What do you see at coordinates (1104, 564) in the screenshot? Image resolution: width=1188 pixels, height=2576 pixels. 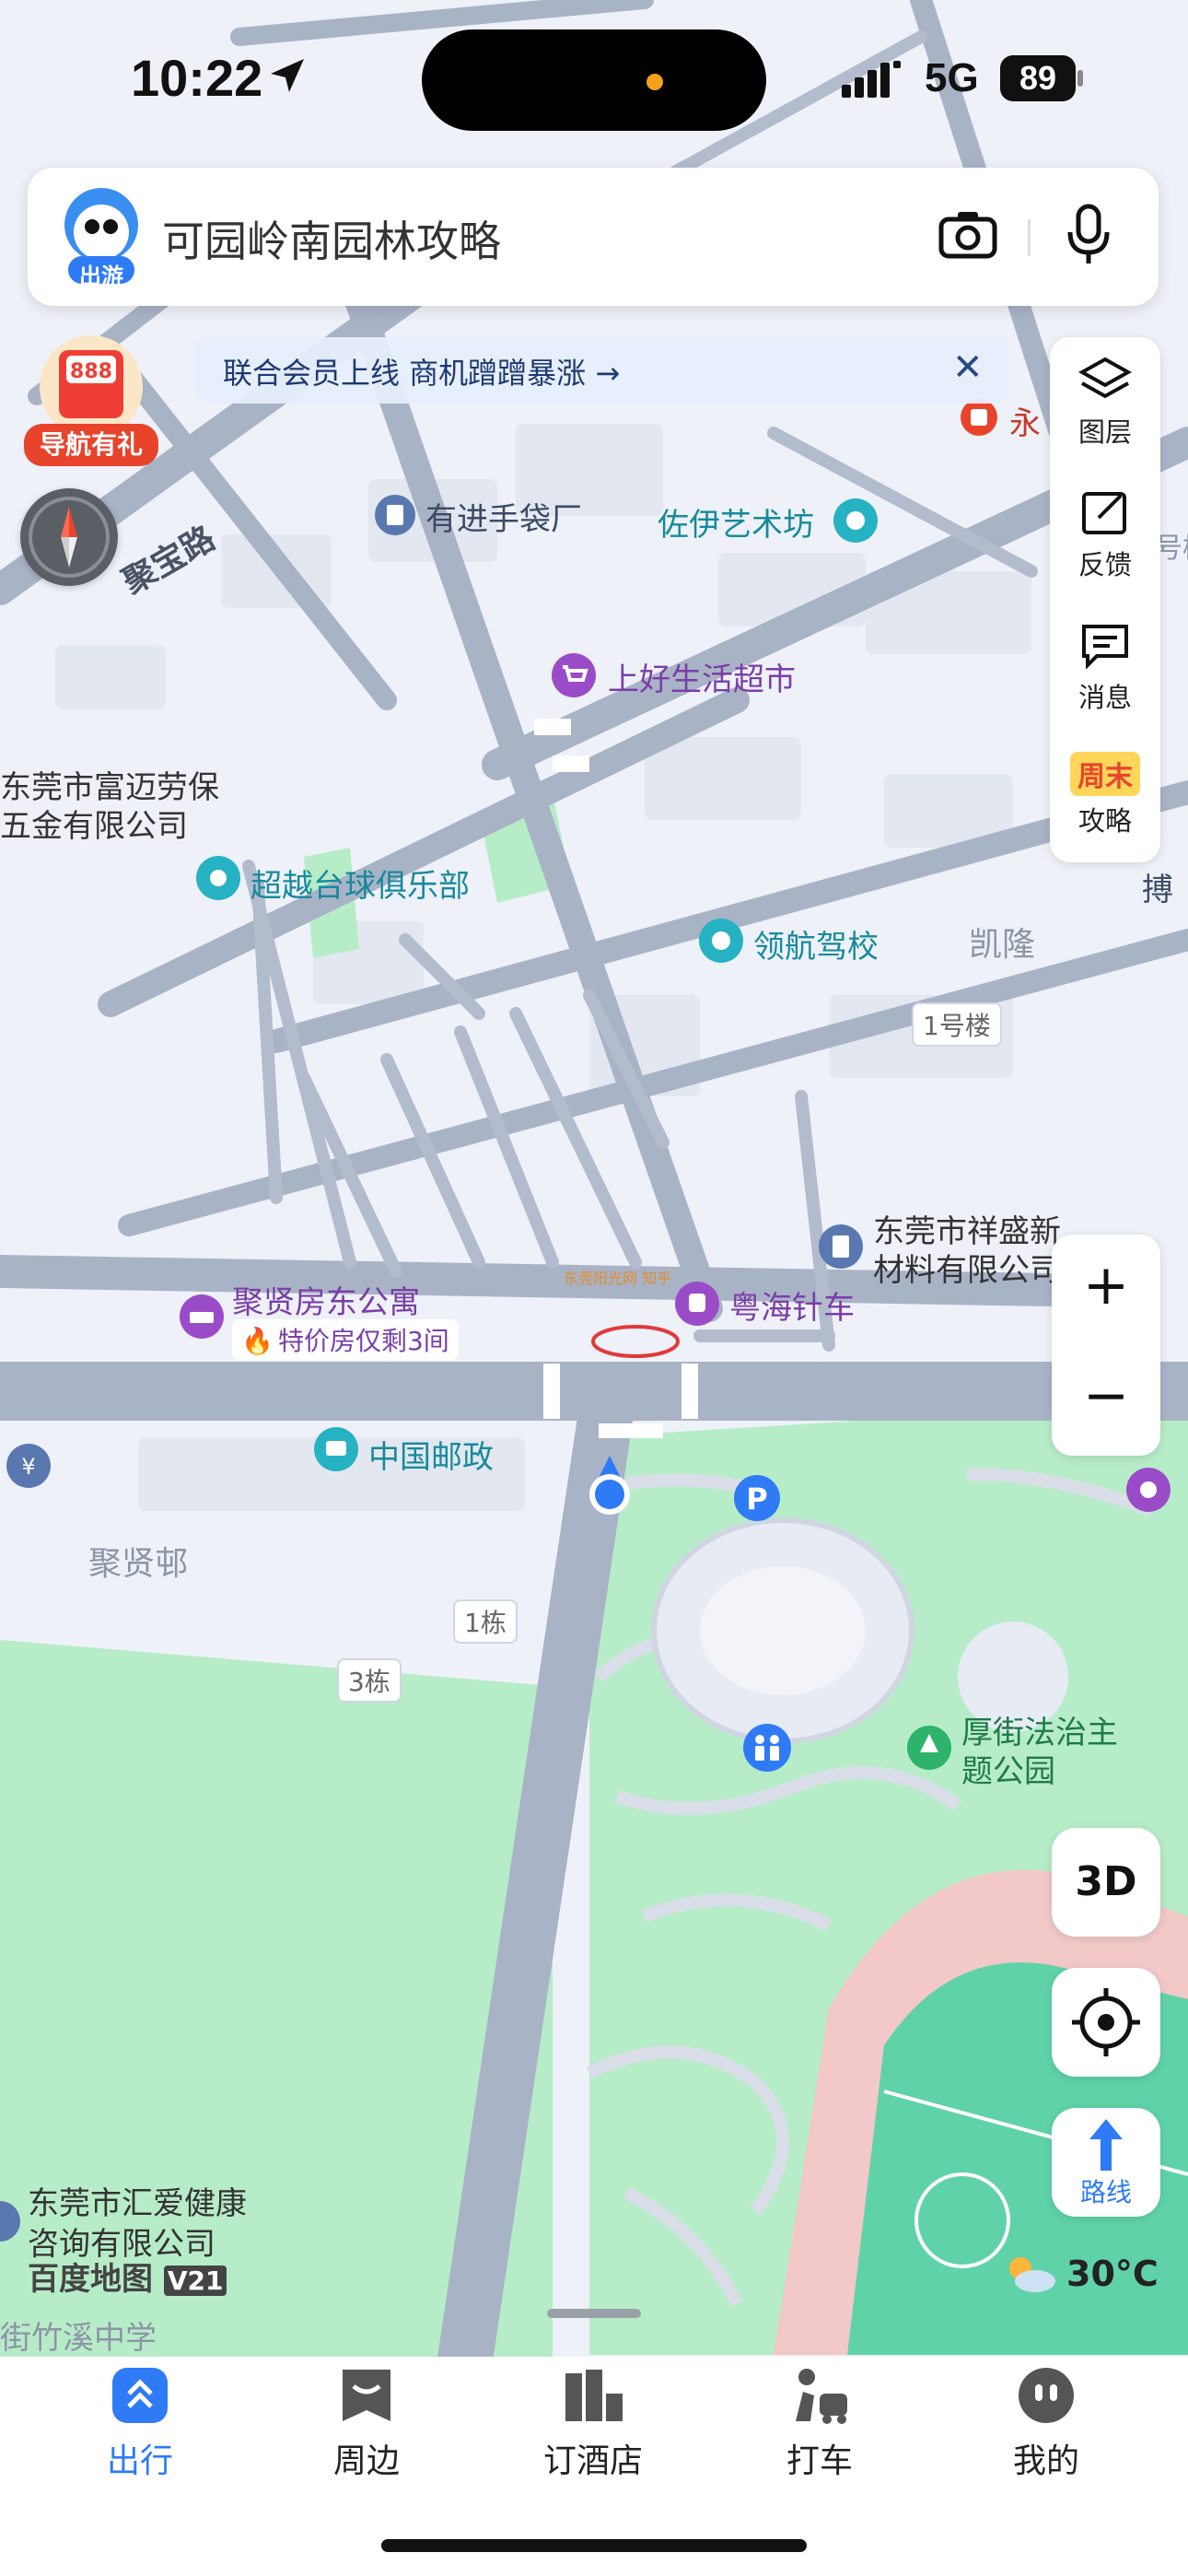 I see `feedback-label: 反馈` at bounding box center [1104, 564].